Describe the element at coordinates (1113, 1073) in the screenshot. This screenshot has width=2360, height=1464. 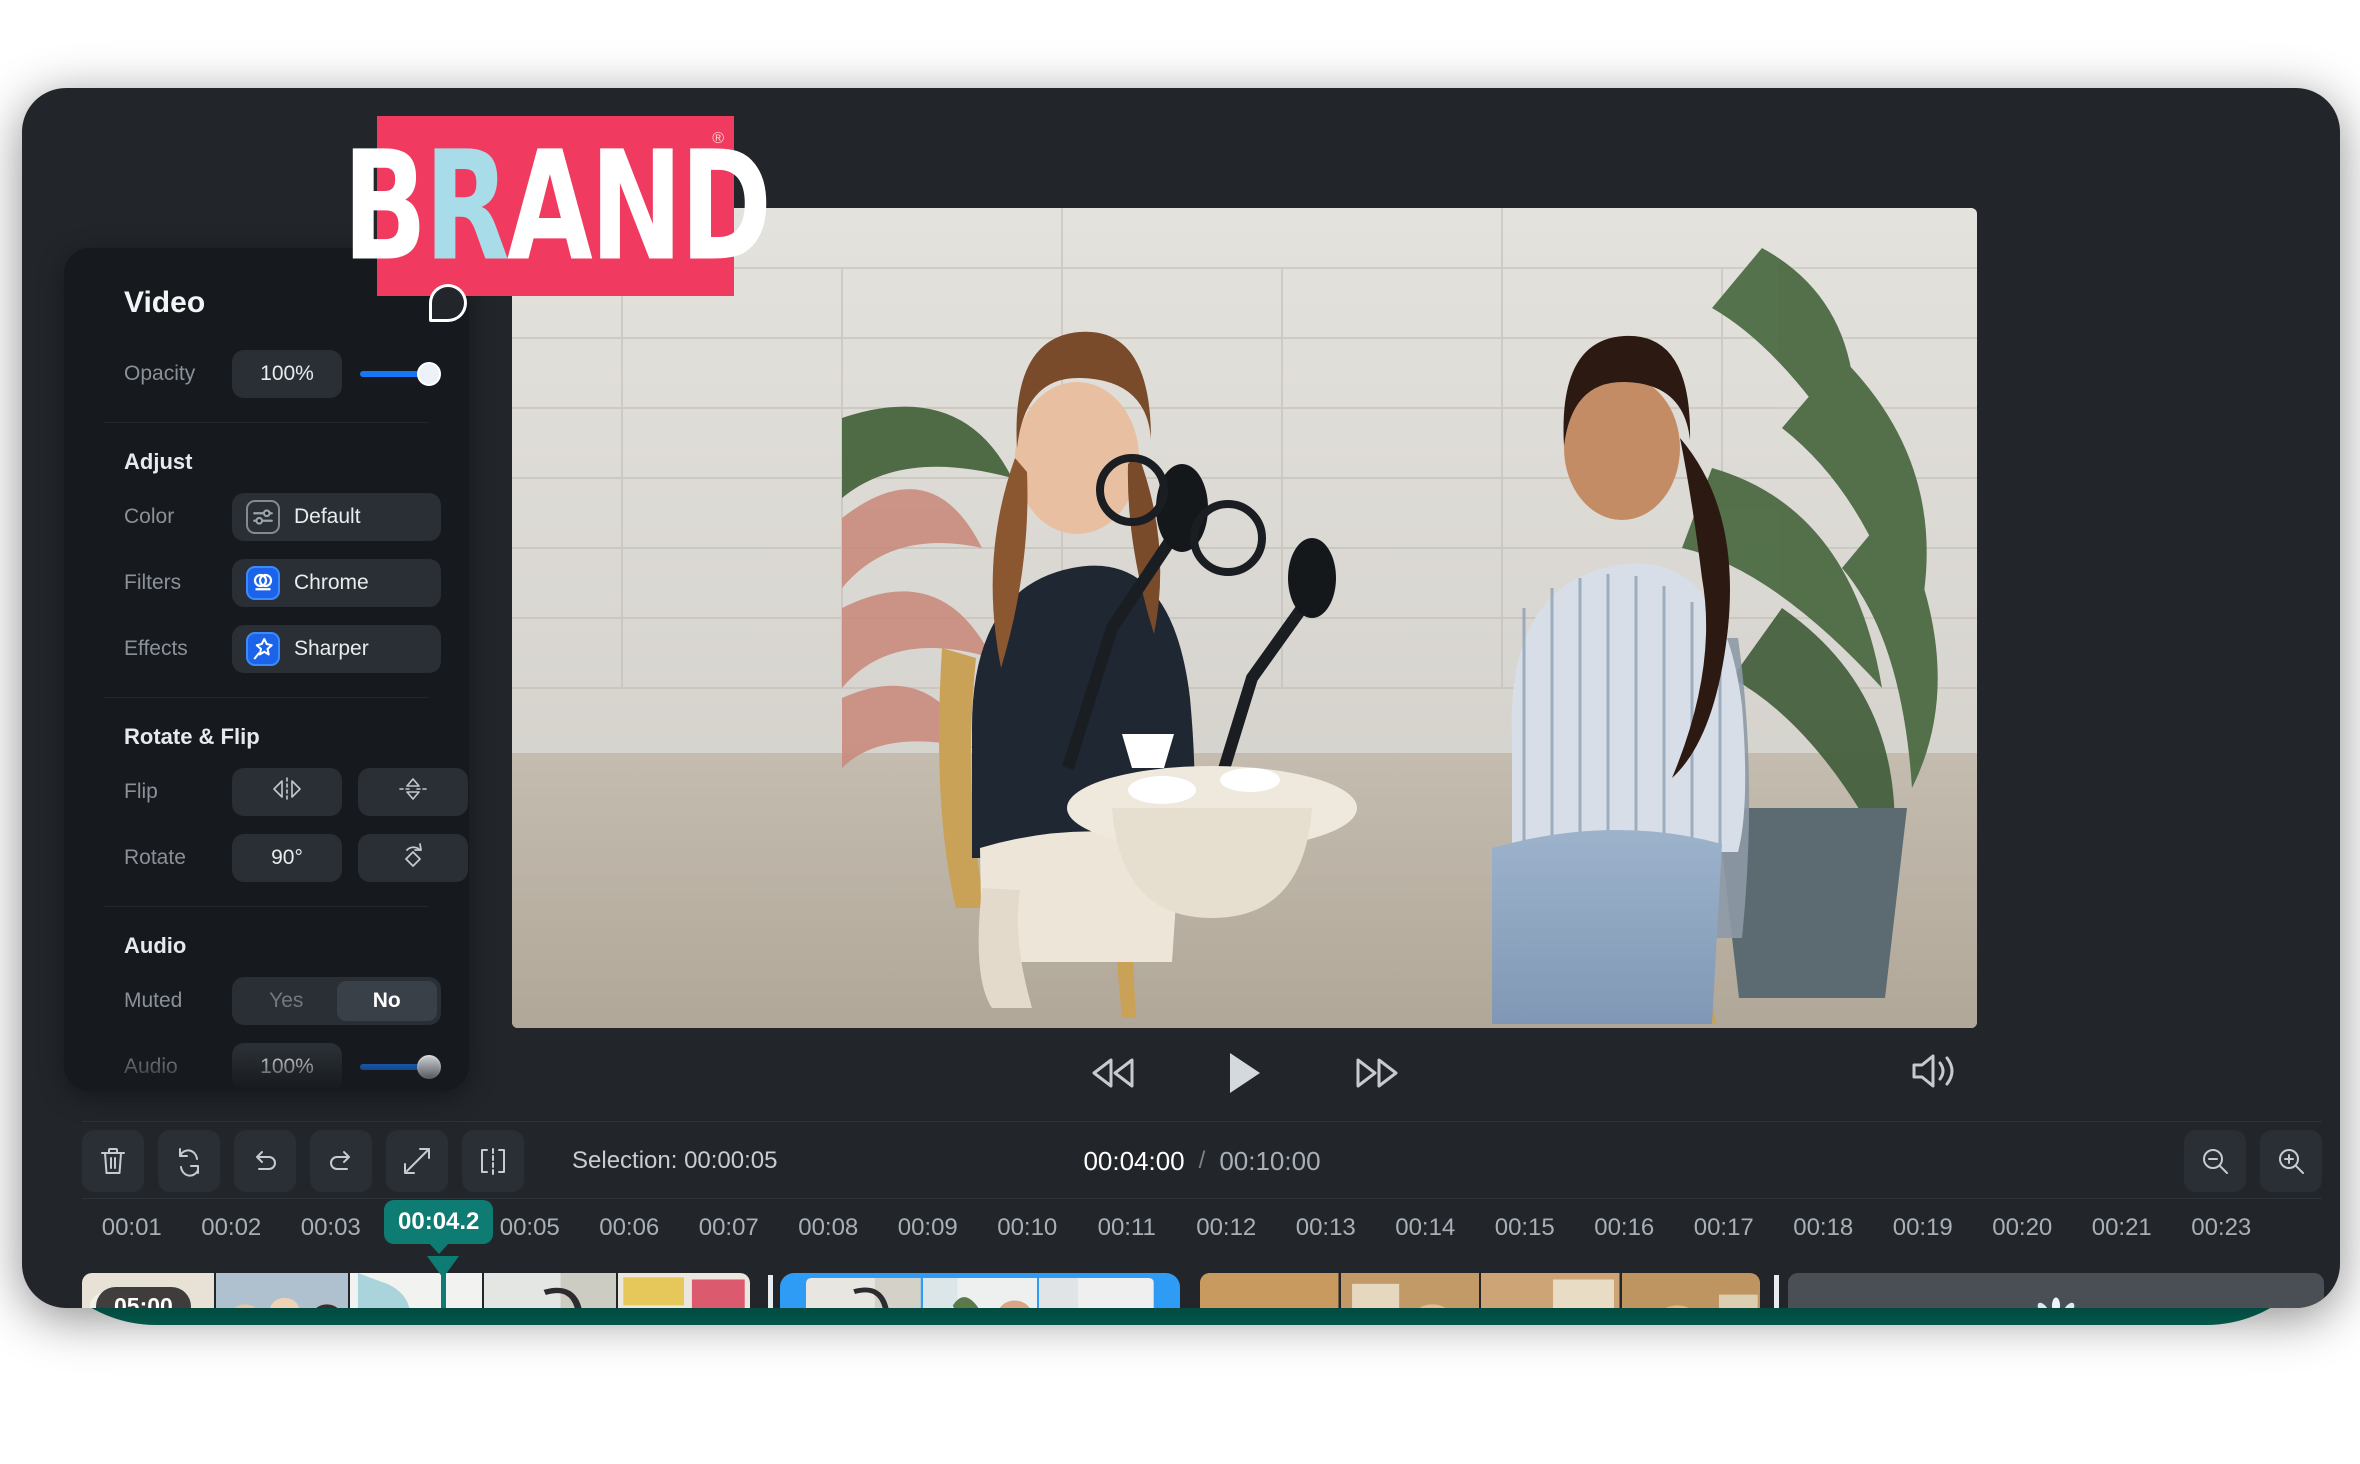
I see `rewind-button` at that location.